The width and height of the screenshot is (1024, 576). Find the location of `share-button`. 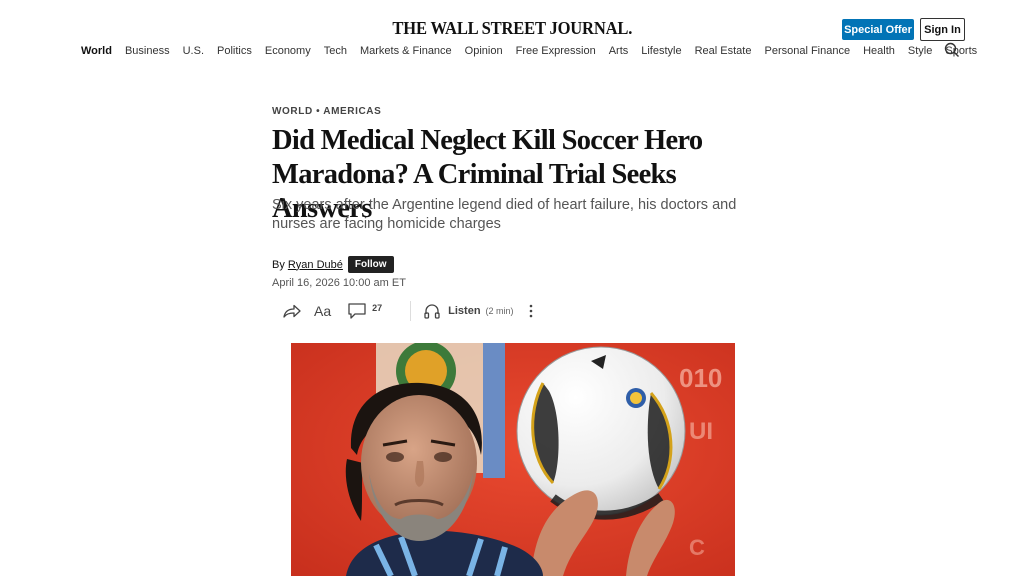

share-button is located at coordinates (292, 311).